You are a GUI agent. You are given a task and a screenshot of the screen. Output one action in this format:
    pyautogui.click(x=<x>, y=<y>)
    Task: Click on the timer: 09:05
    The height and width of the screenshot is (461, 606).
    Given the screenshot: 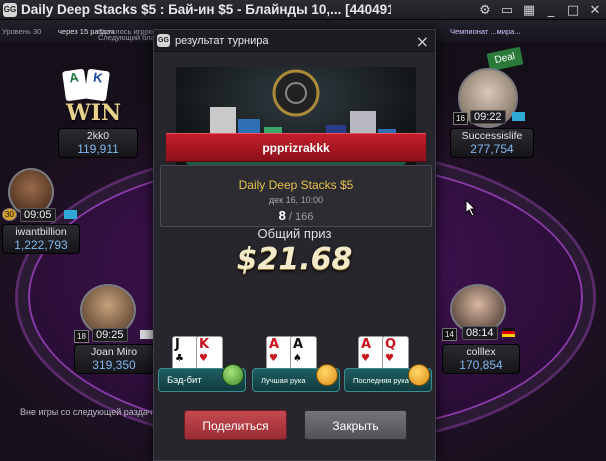 What is the action you would take?
    pyautogui.click(x=38, y=215)
    